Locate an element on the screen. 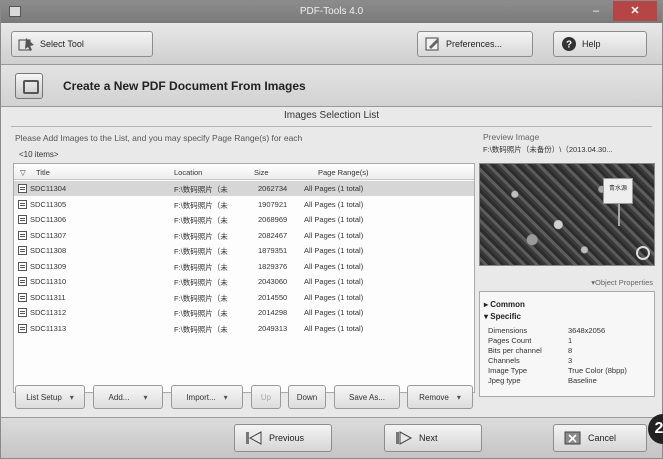 This screenshot has height=459, width=663. property-key: Jpeg type is located at coordinates (504, 380).